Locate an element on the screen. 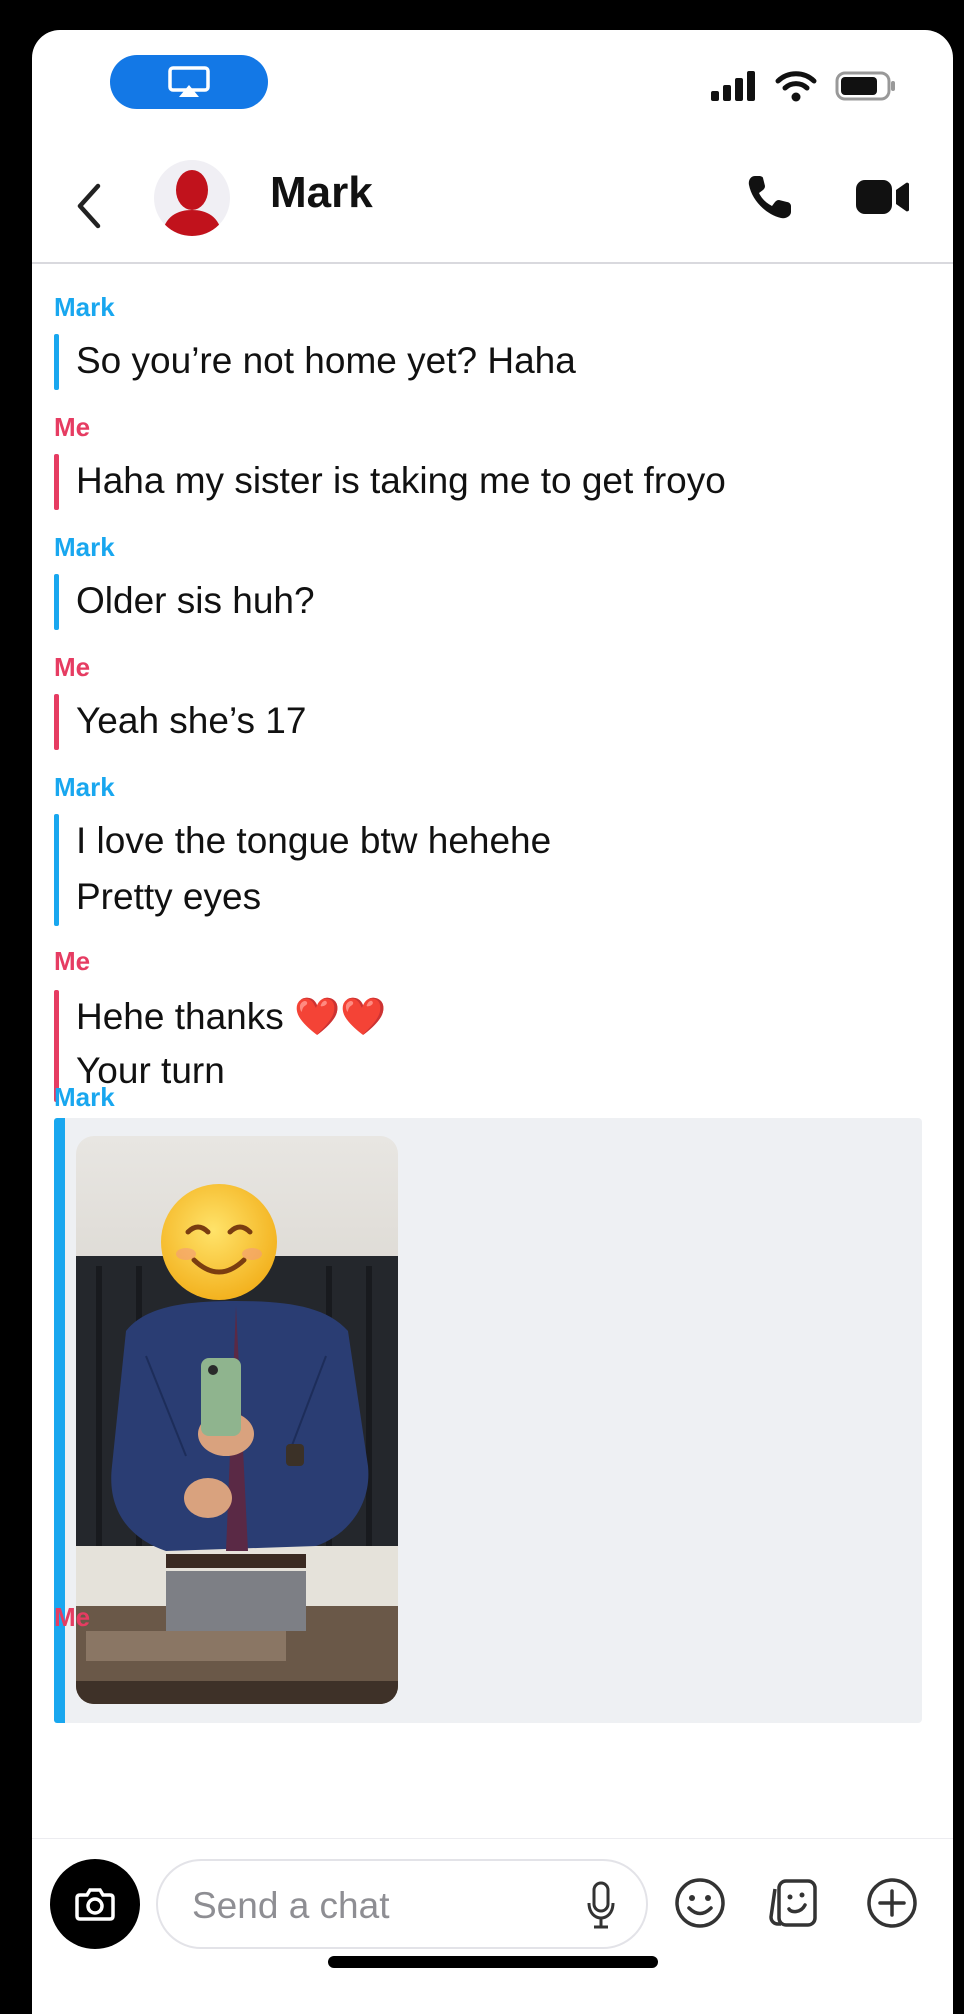  camera-button is located at coordinates (95, 1904).